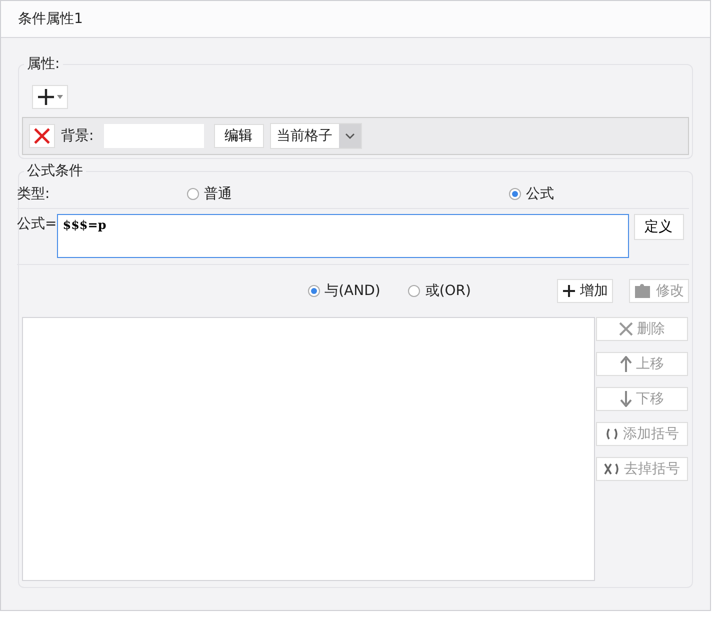 The height and width of the screenshot is (619, 721). What do you see at coordinates (239, 136) in the screenshot?
I see `edit-button: 编辑` at bounding box center [239, 136].